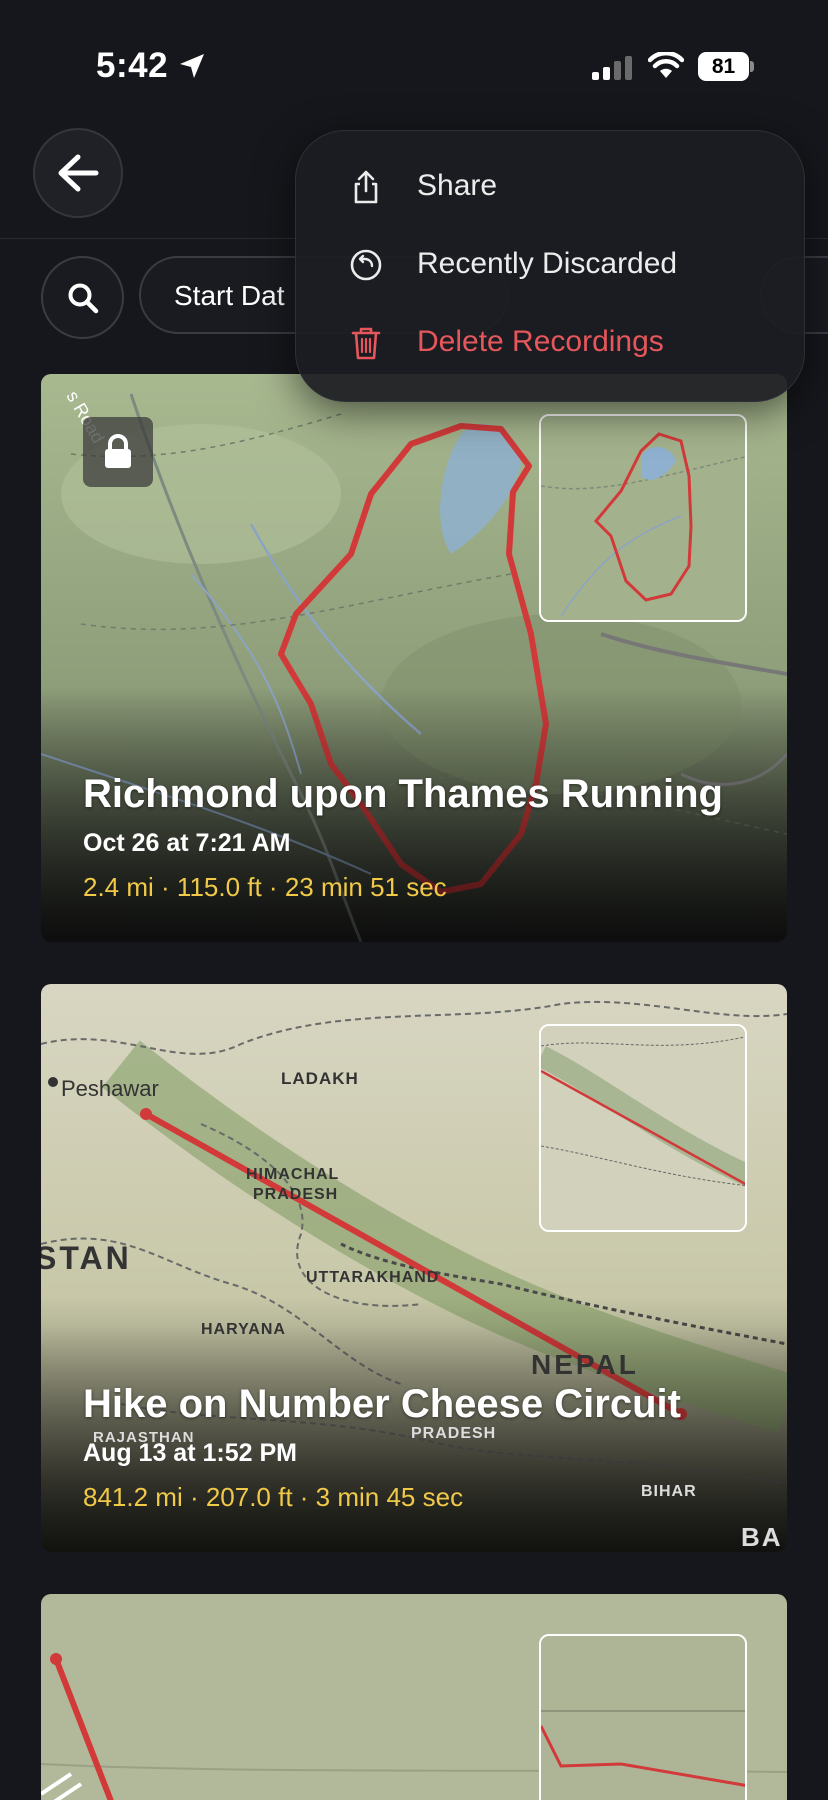 This screenshot has width=828, height=1800. What do you see at coordinates (585, 1364) in the screenshot?
I see `map-label: NEPAL` at bounding box center [585, 1364].